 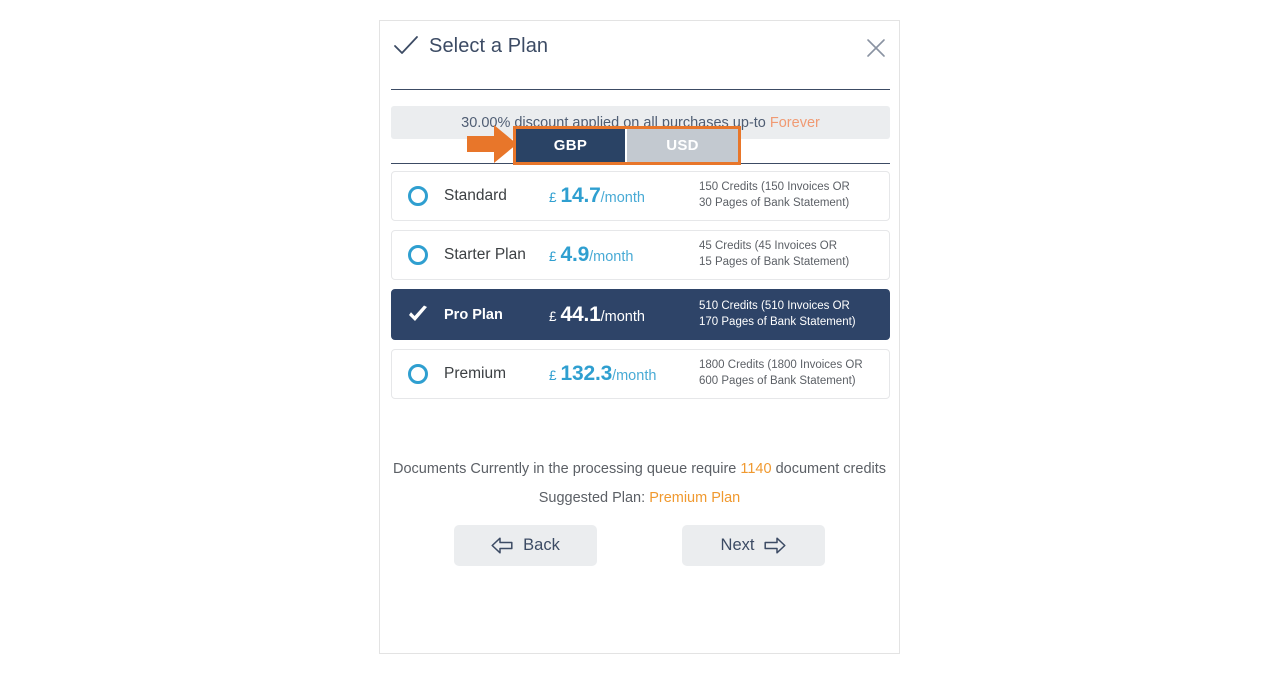 What do you see at coordinates (768, 246) in the screenshot?
I see `plan-desc-line-1: 45 Credits (45 Invoices OR` at bounding box center [768, 246].